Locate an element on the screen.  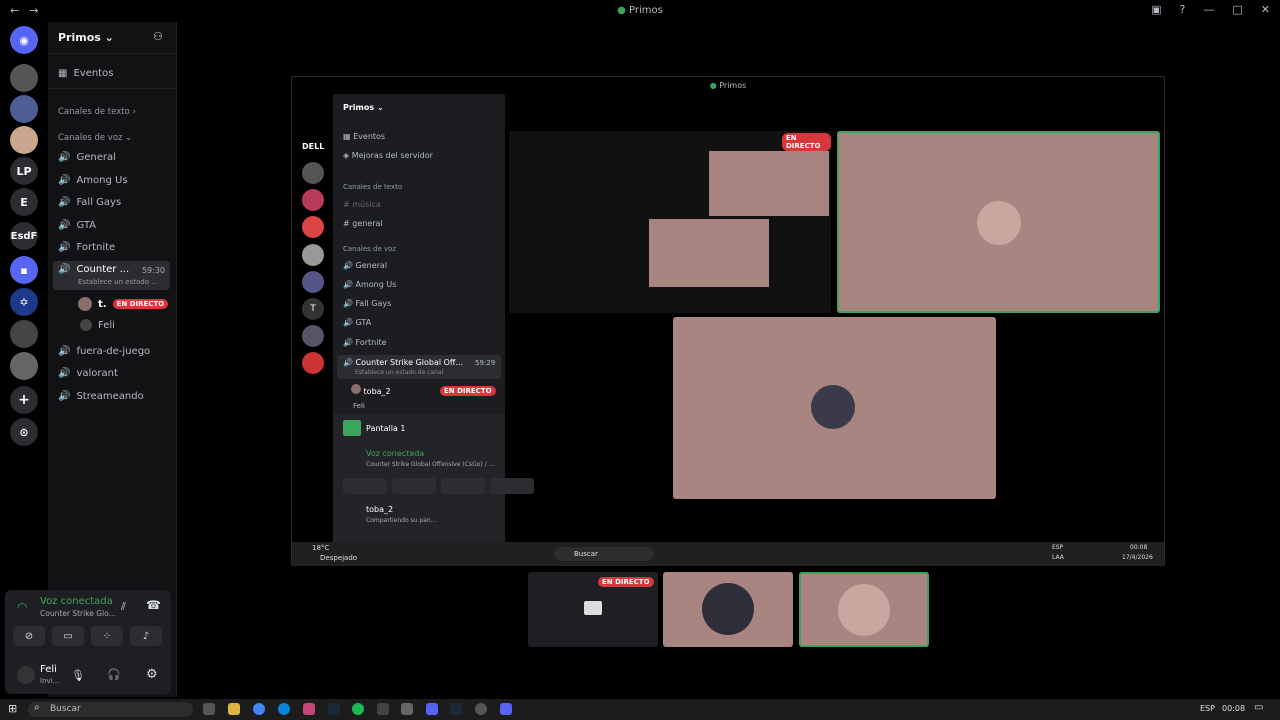
inner-weather-desc: Despejado is located at coordinates (339, 558).